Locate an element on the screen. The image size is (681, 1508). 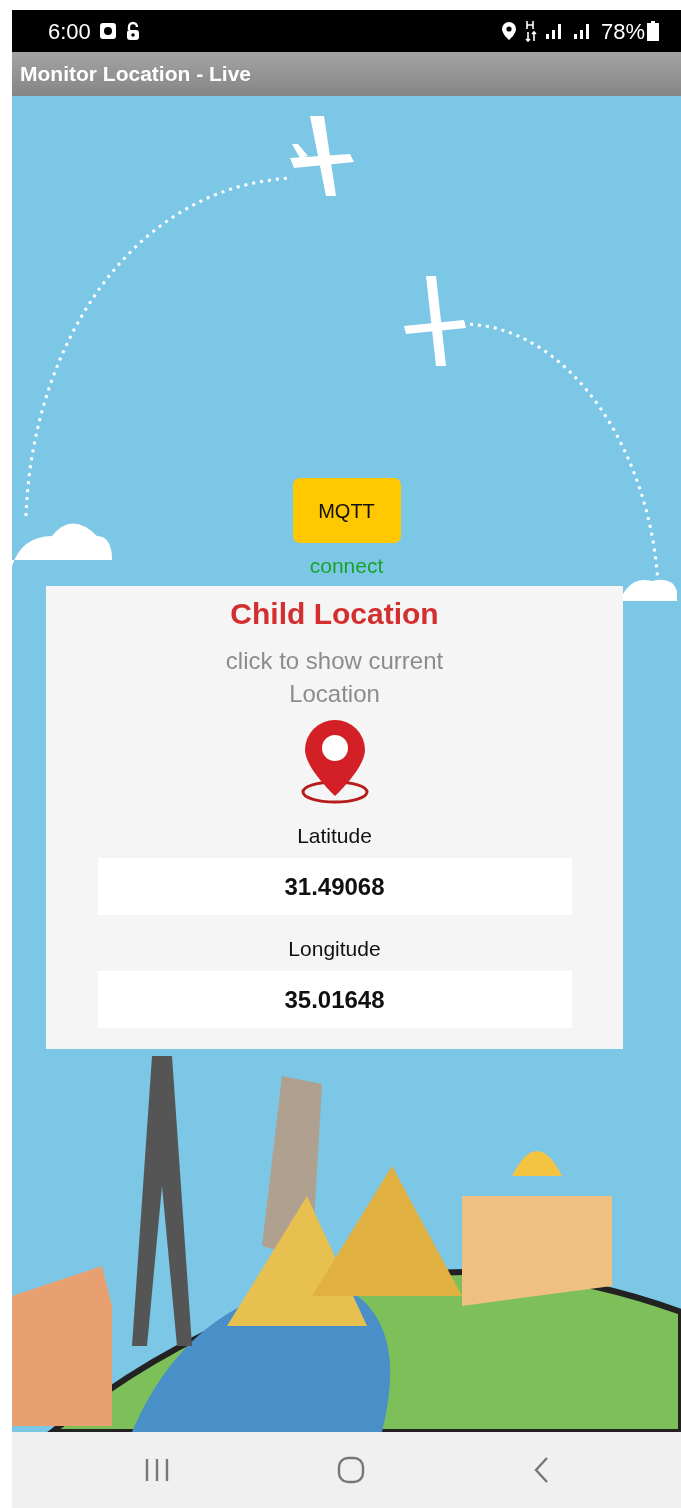
app-title: Monitor Location - Live is located at coordinates (135, 74).